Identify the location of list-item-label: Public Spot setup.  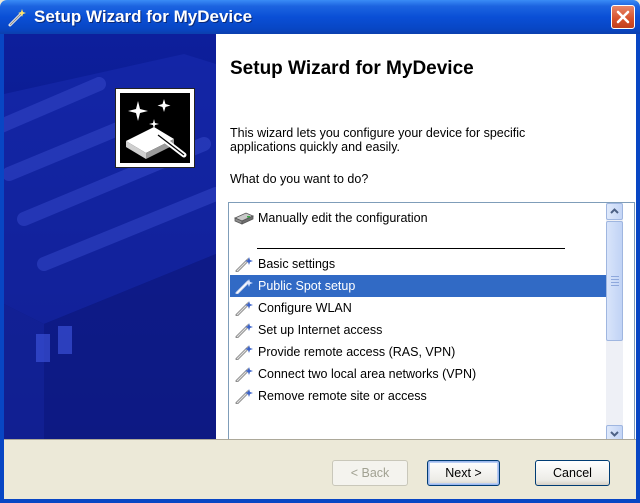
(307, 286).